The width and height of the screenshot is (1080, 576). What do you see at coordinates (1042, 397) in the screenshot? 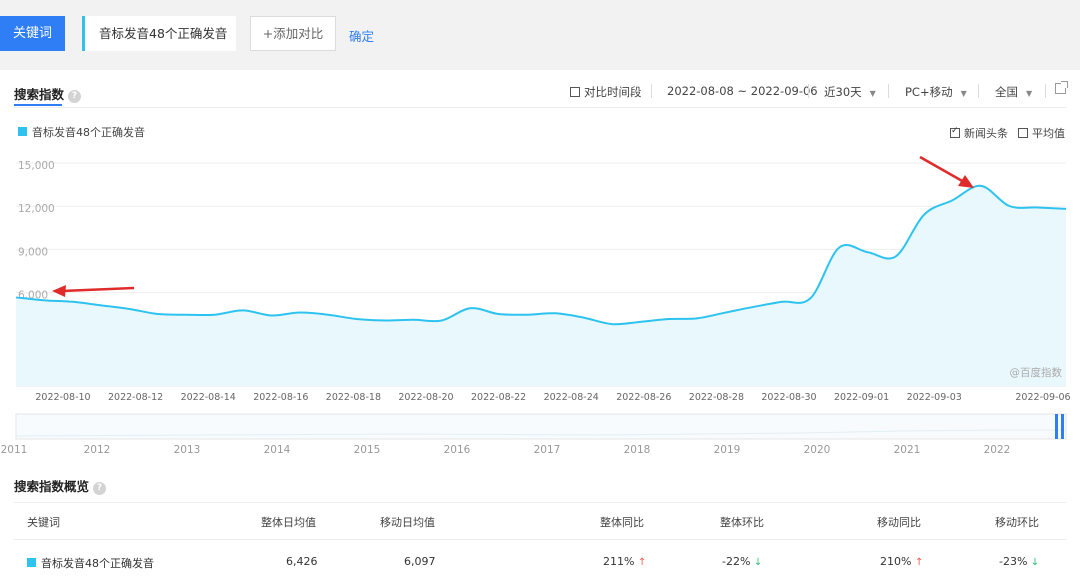
I see `x-tick-label: 2022-09-06` at bounding box center [1042, 397].